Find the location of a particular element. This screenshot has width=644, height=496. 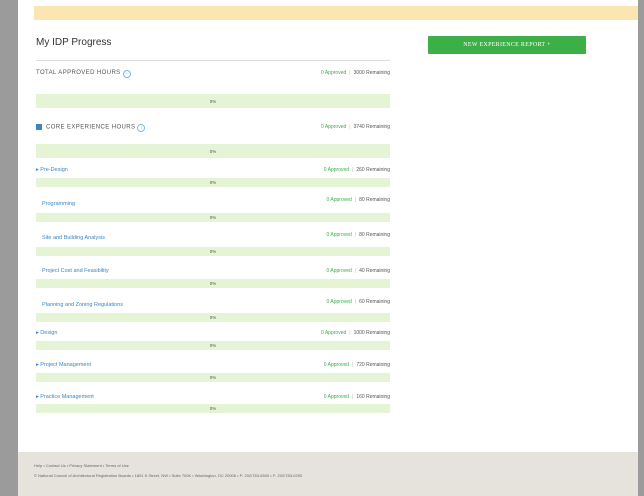

new-experience-report-button: NEW EXPERIENCE REPORT + is located at coordinates (507, 45).